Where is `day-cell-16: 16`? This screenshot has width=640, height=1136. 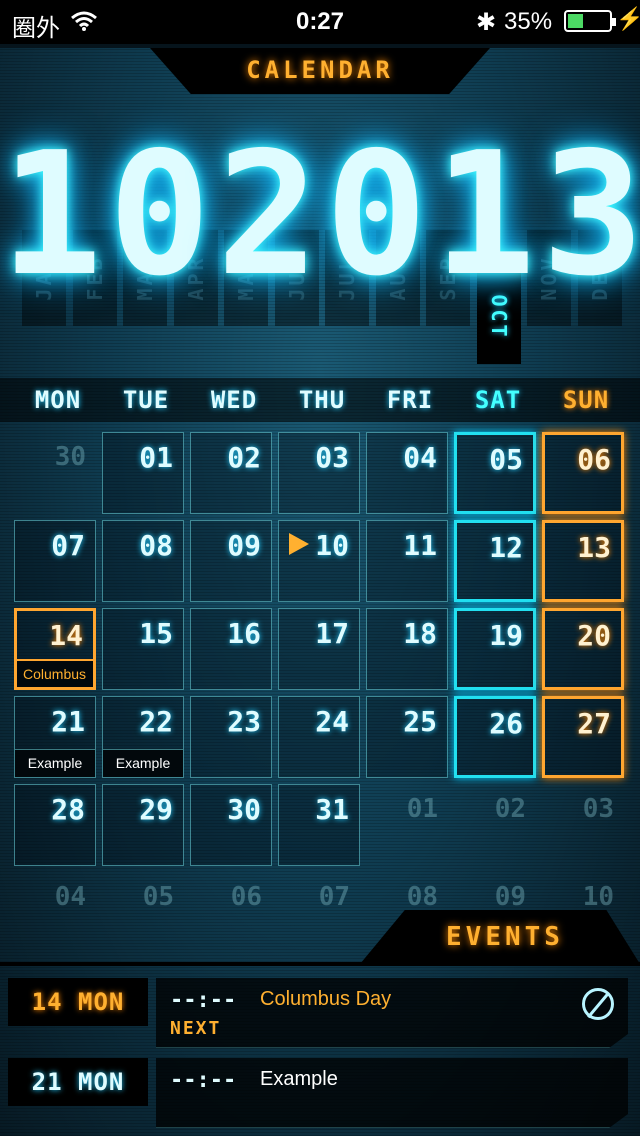
day-cell-16: 16 is located at coordinates (231, 649).